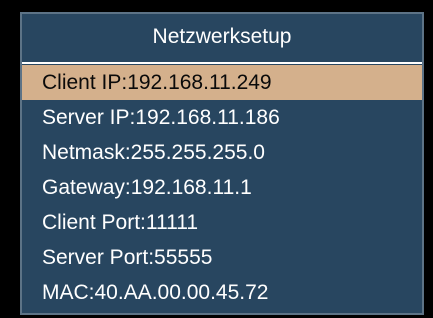 Image resolution: width=433 pixels, height=318 pixels. Describe the element at coordinates (222, 36) in the screenshot. I see `menu-title: Netzwerksetup` at that location.